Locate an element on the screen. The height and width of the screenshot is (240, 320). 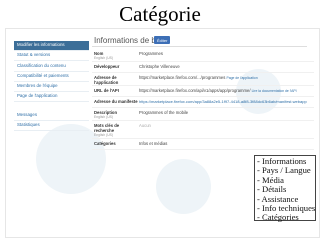
field-value: Aucun is located at coordinates (145, 125).